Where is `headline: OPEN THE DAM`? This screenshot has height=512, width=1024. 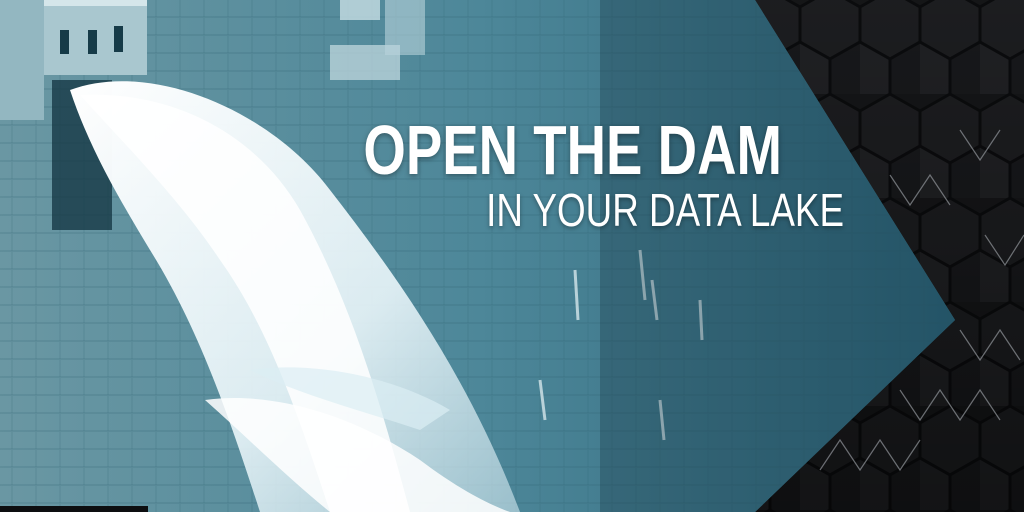 headline: OPEN THE DAM is located at coordinates (572, 150).